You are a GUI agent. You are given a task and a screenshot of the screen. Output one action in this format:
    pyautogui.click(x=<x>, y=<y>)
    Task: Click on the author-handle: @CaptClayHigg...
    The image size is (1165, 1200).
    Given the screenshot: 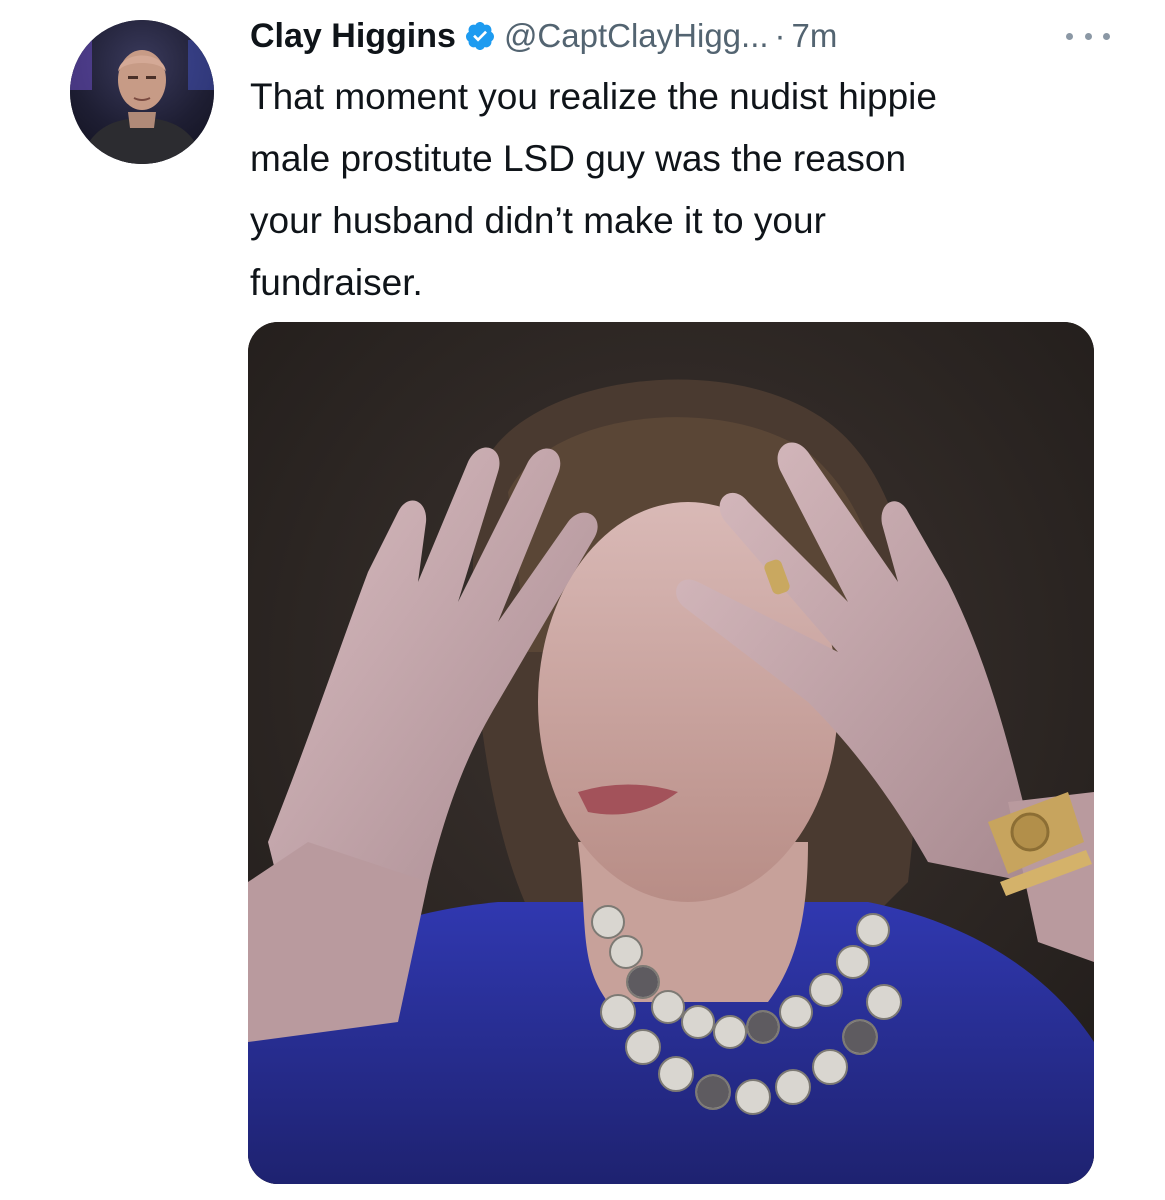 What is the action you would take?
    pyautogui.click(x=636, y=36)
    